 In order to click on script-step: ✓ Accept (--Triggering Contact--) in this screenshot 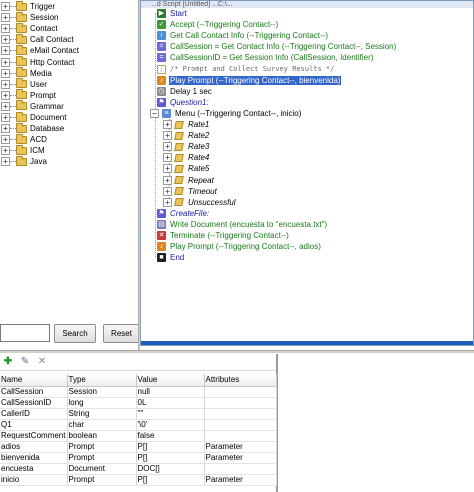, I will do `click(218, 24)`.